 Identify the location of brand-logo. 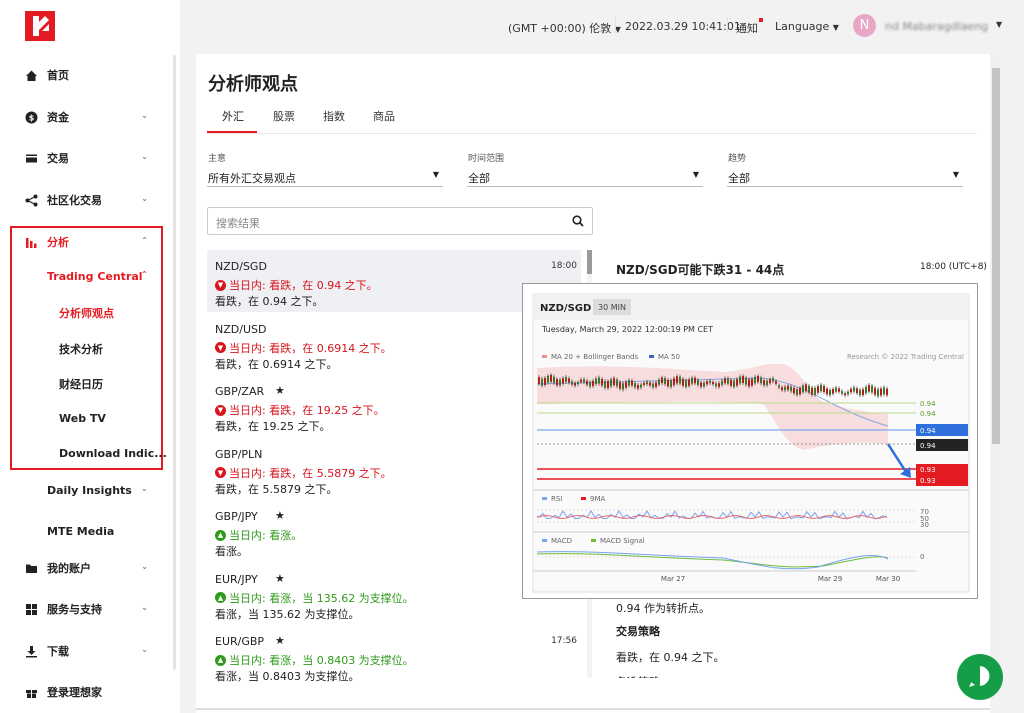
(40, 26).